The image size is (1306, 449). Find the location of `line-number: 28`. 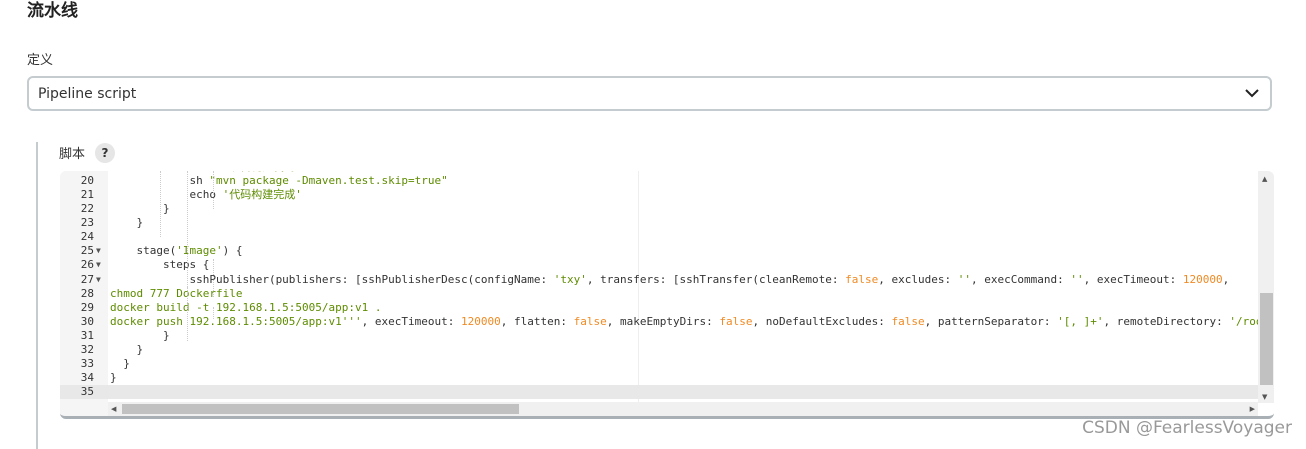

line-number: 28 is located at coordinates (87, 293).